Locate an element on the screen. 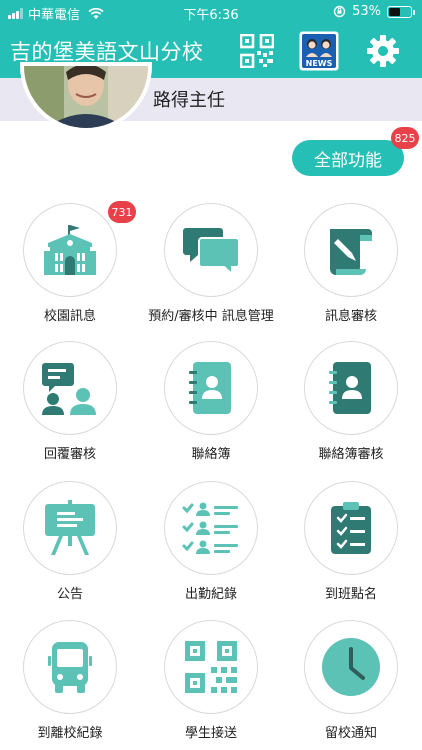 This screenshot has width=422, height=750. news-icon: NEWS is located at coordinates (319, 51).